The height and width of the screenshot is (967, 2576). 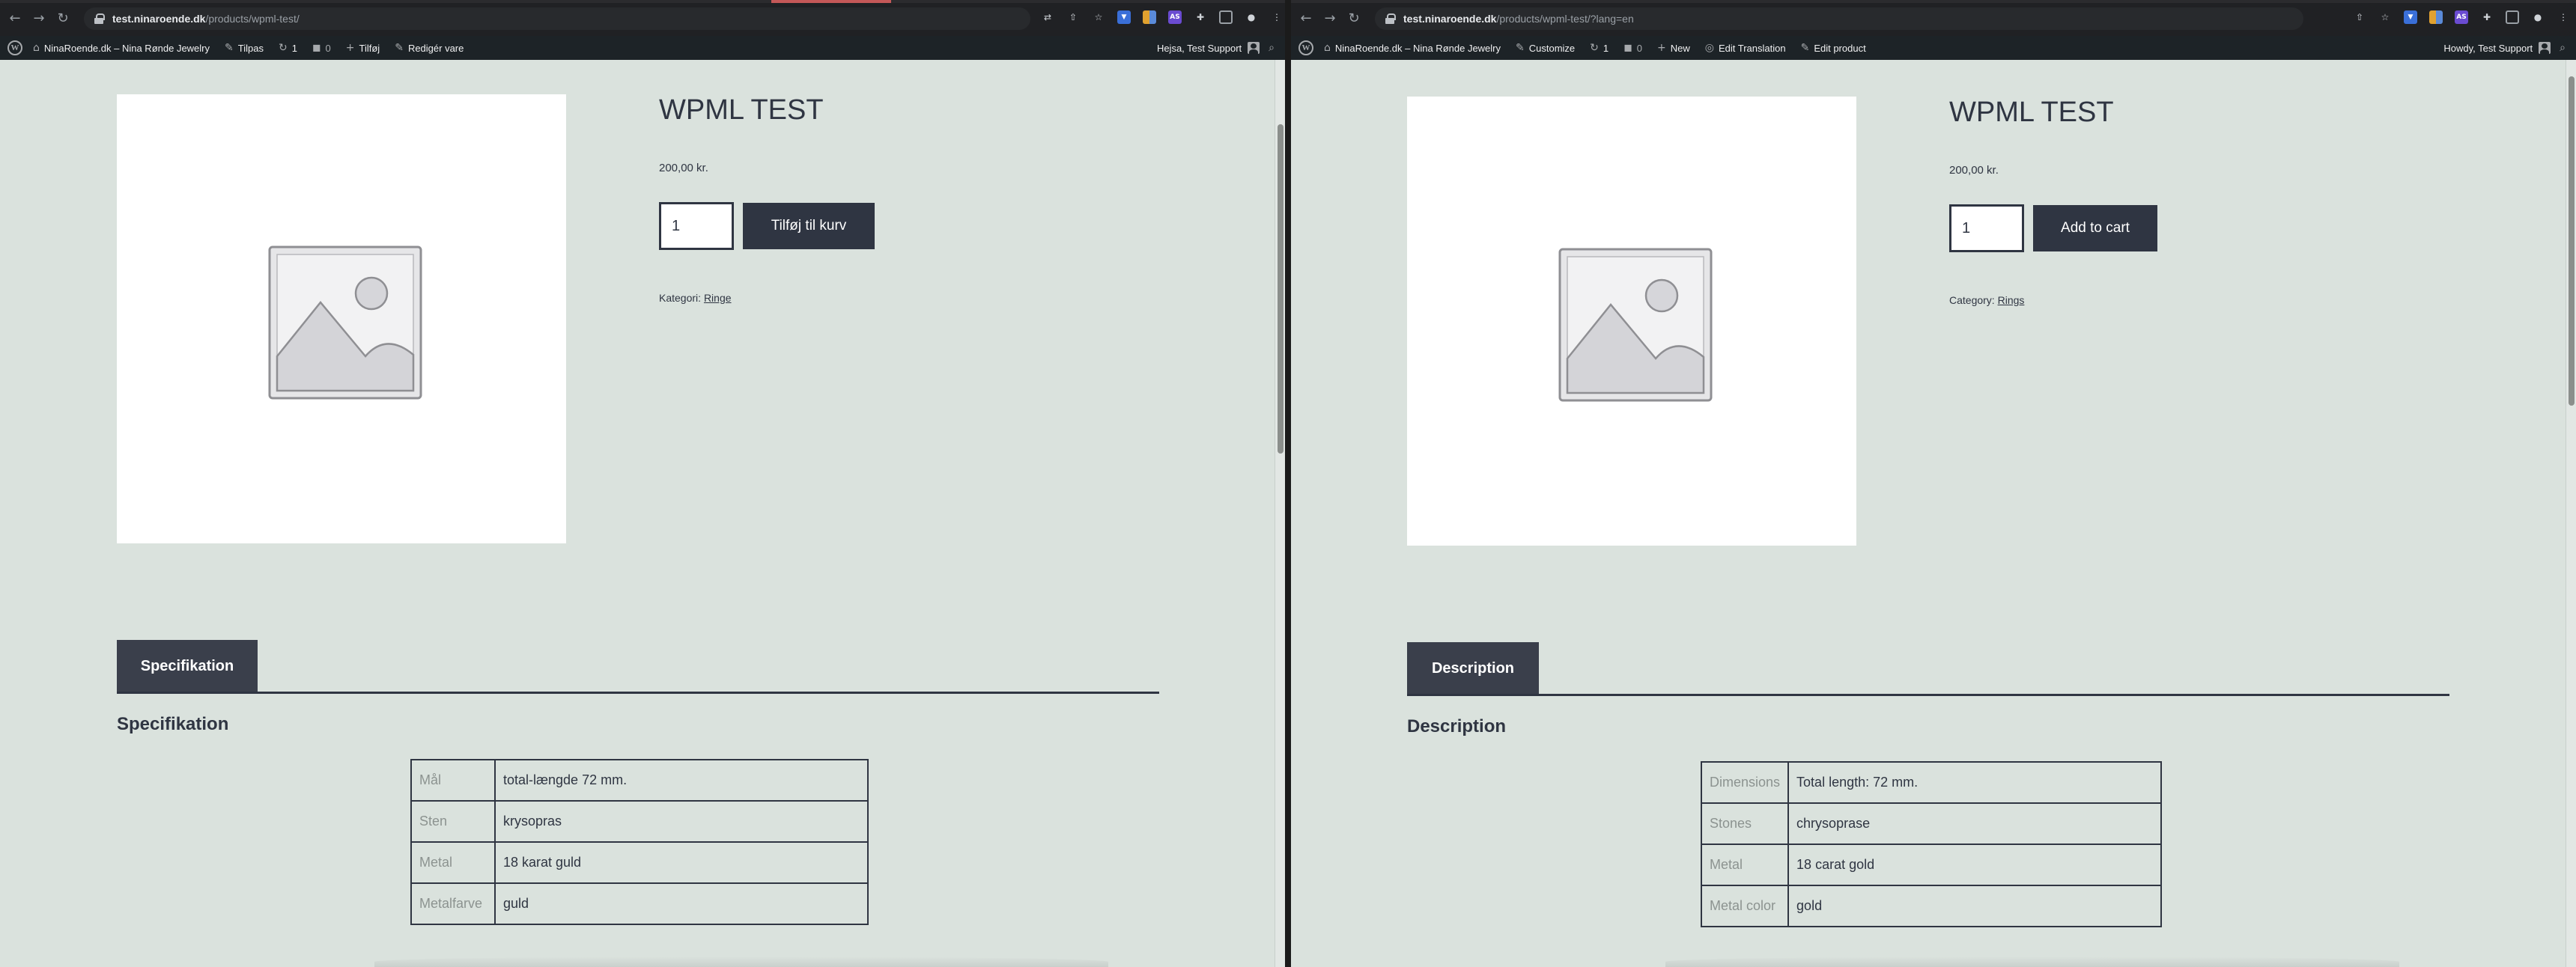 What do you see at coordinates (1288, 483) in the screenshot?
I see `split-divider` at bounding box center [1288, 483].